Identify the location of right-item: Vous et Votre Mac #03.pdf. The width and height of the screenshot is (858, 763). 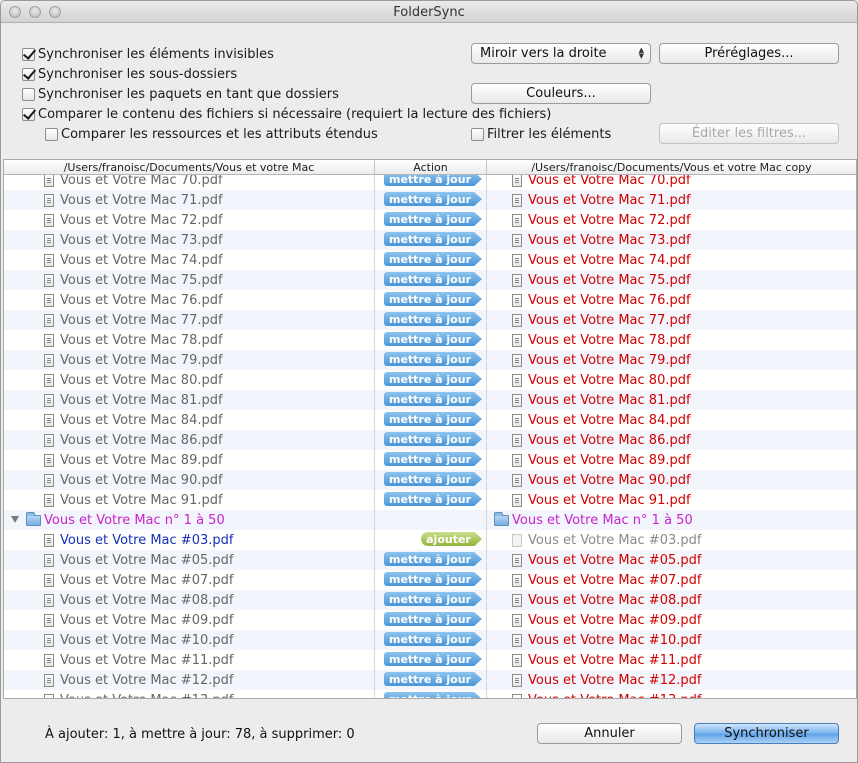
(606, 540).